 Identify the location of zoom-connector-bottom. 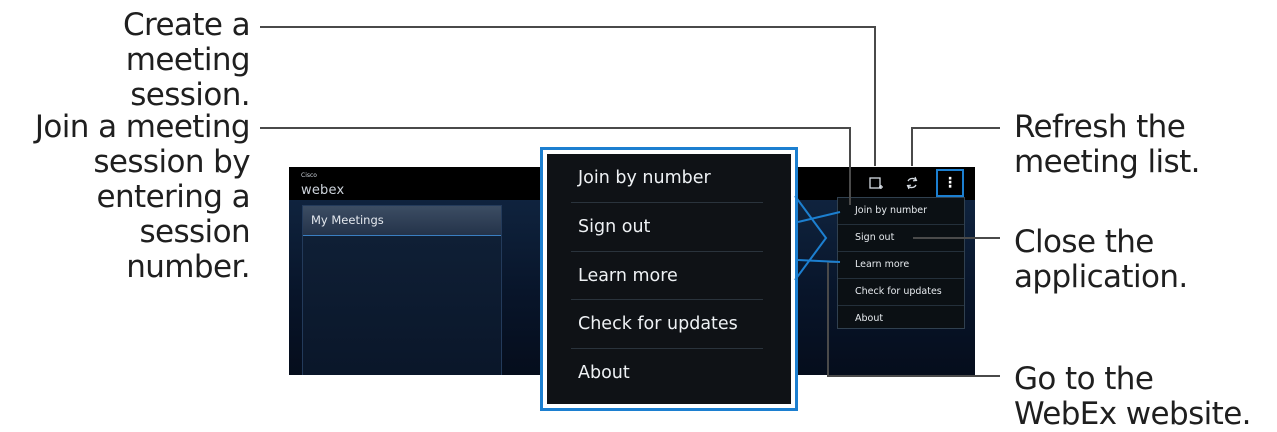
(819, 261).